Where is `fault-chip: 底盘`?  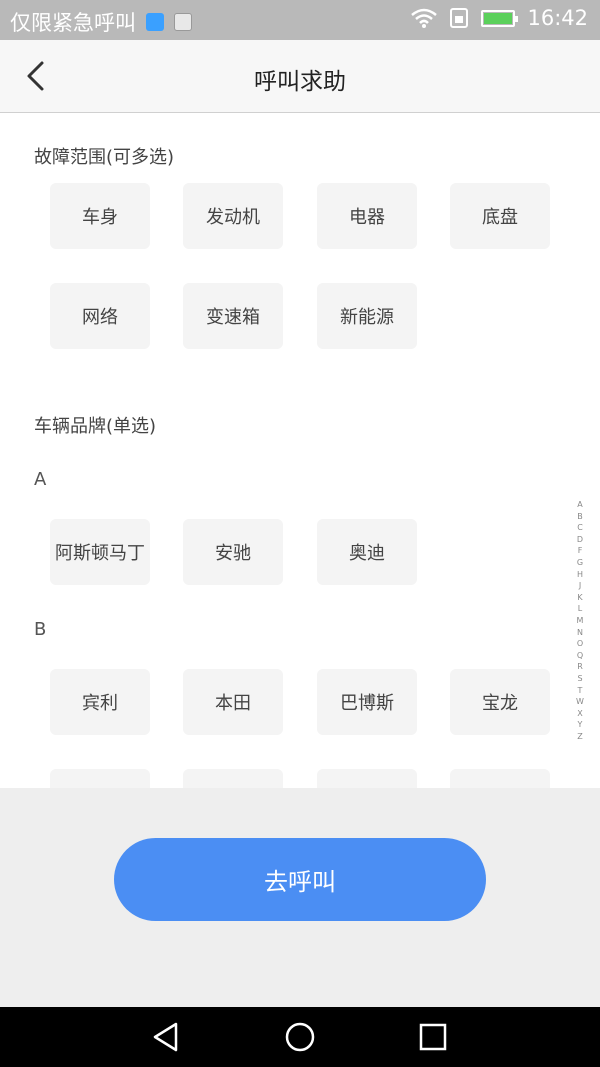 fault-chip: 底盘 is located at coordinates (500, 216).